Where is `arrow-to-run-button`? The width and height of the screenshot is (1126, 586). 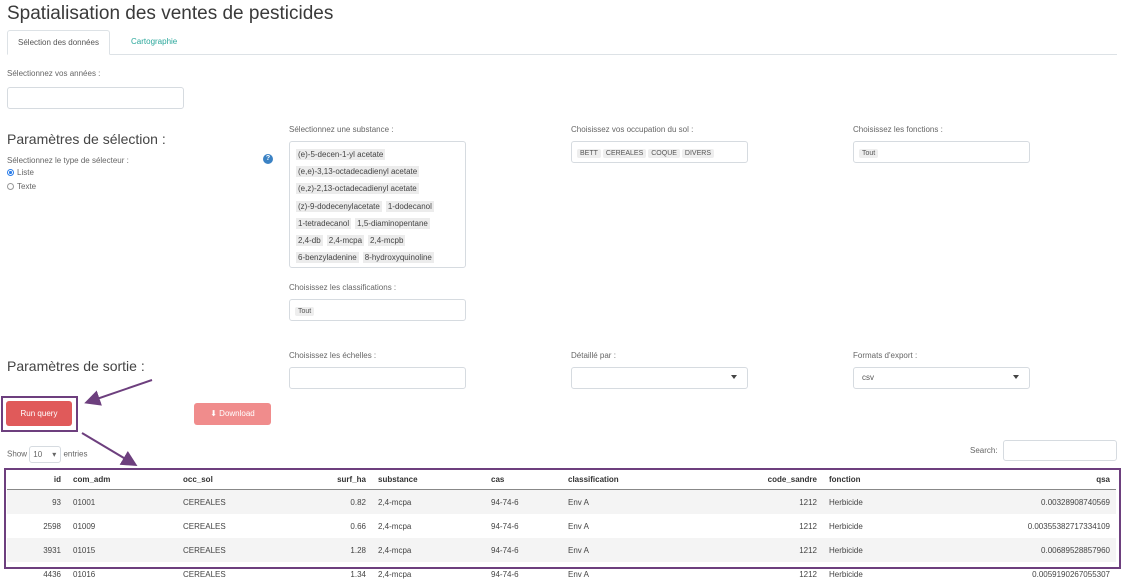 arrow-to-run-button is located at coordinates (118, 392).